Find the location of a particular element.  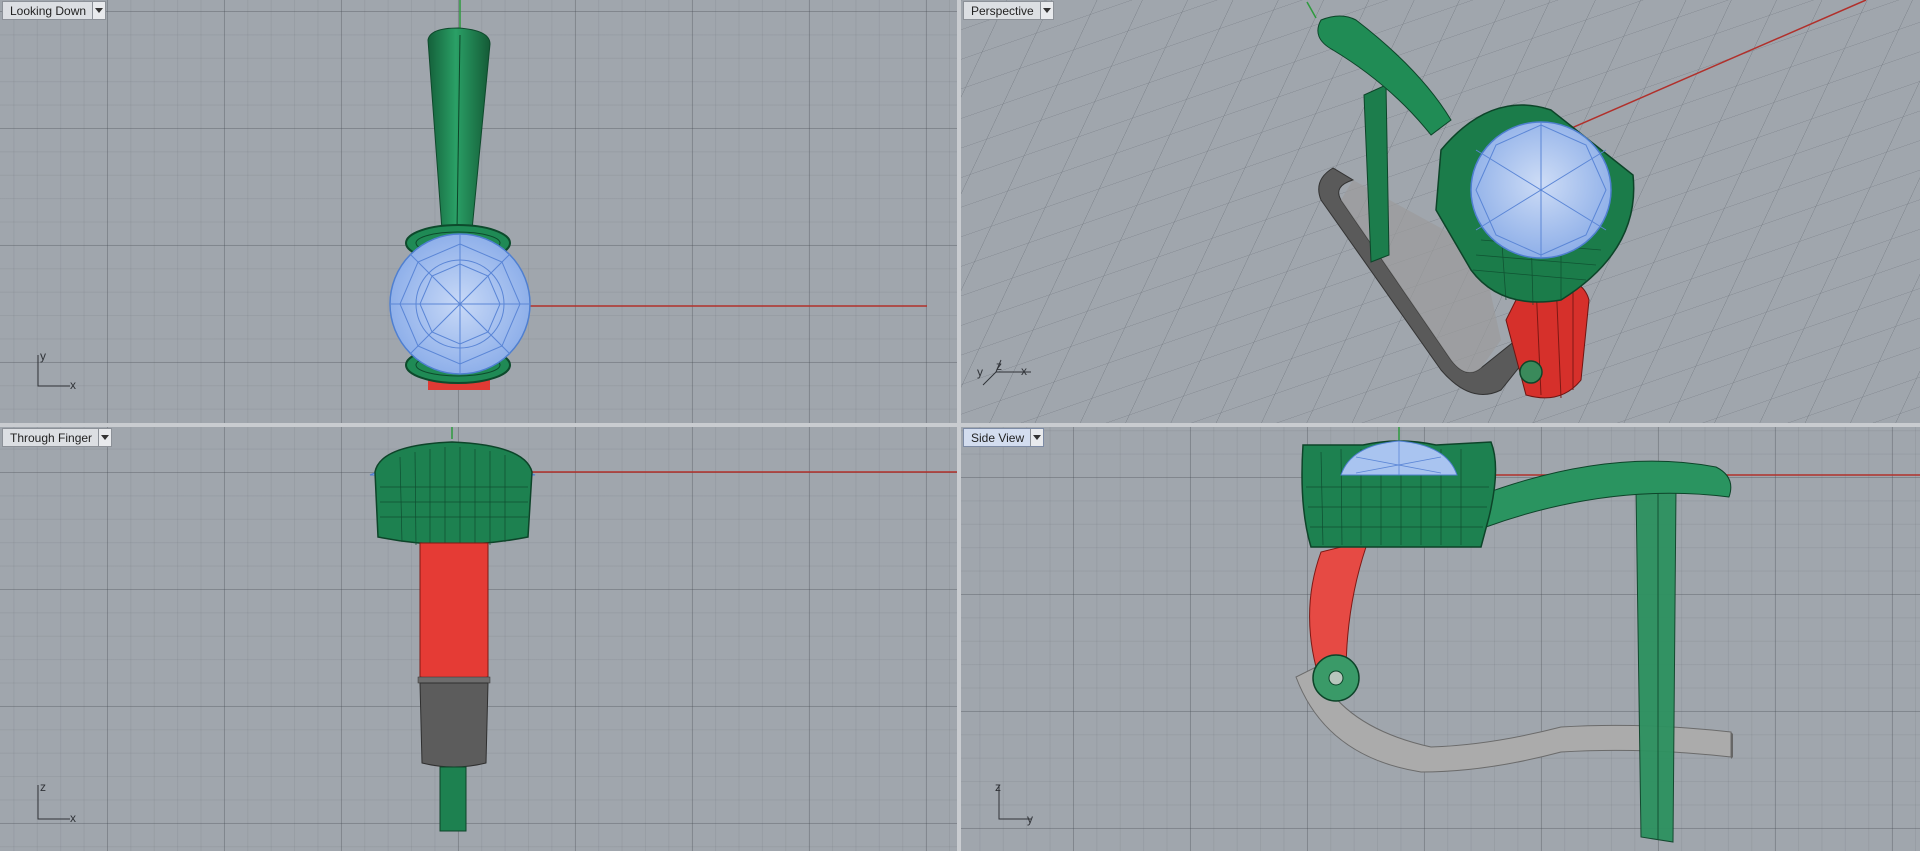

band-dark is located at coordinates (454, 725).